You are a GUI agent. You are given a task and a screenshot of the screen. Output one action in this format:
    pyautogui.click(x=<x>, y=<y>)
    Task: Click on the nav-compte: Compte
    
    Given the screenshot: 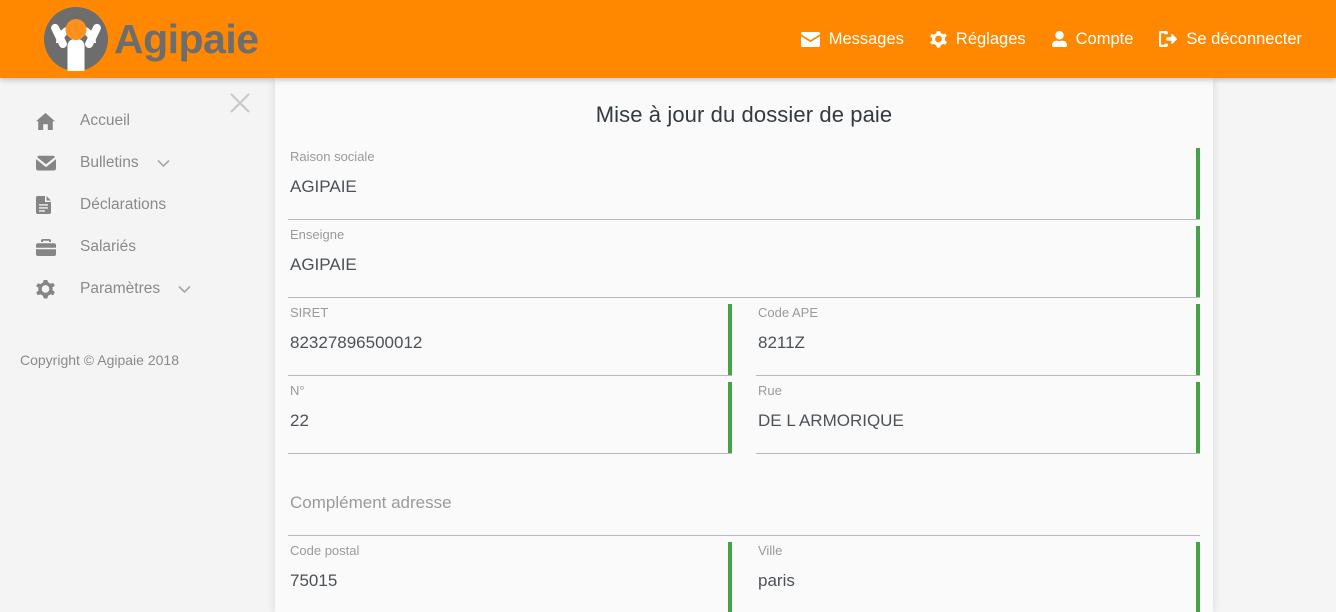 What is the action you would take?
    pyautogui.click(x=1092, y=39)
    